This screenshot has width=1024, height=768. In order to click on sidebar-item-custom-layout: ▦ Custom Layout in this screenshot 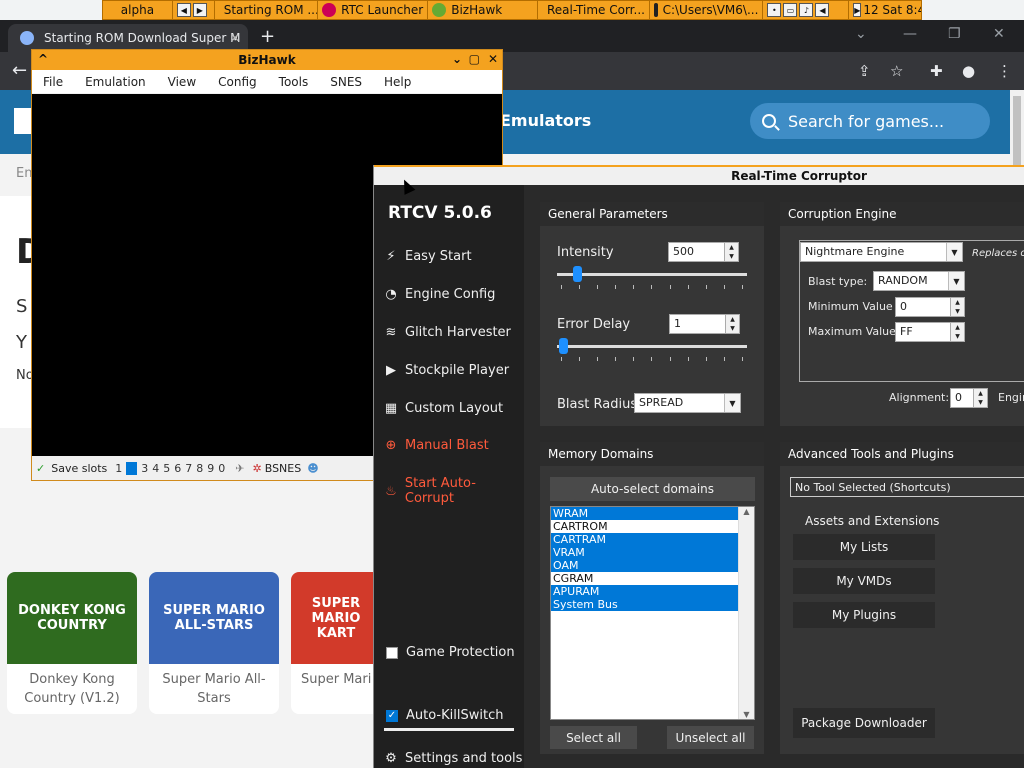, I will do `click(443, 408)`.